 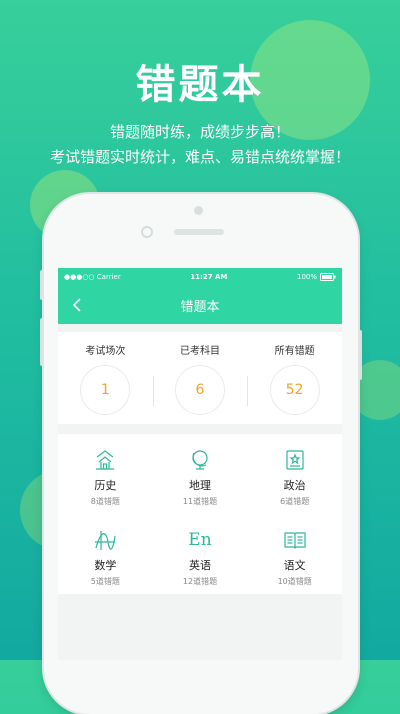 What do you see at coordinates (294, 474) in the screenshot?
I see `subject-politics: 政治 6道错题` at bounding box center [294, 474].